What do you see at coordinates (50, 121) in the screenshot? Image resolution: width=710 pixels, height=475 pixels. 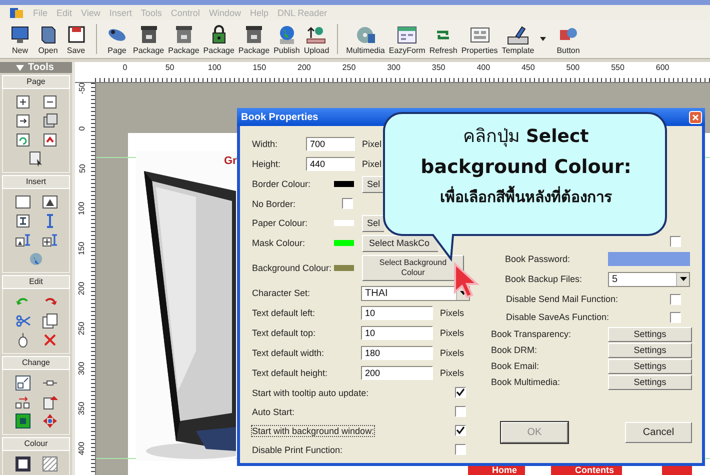 I see `pages-icon` at bounding box center [50, 121].